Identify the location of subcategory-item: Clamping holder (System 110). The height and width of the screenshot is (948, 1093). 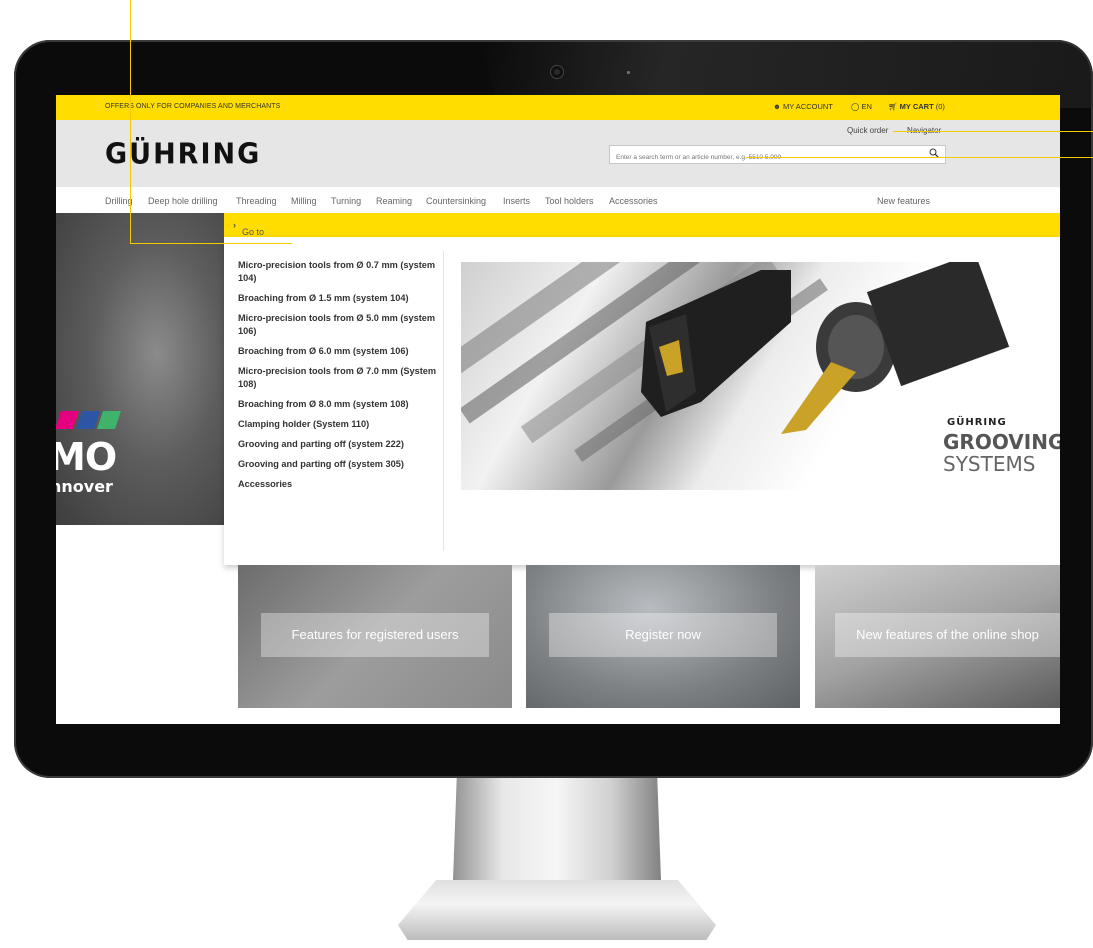
(338, 424).